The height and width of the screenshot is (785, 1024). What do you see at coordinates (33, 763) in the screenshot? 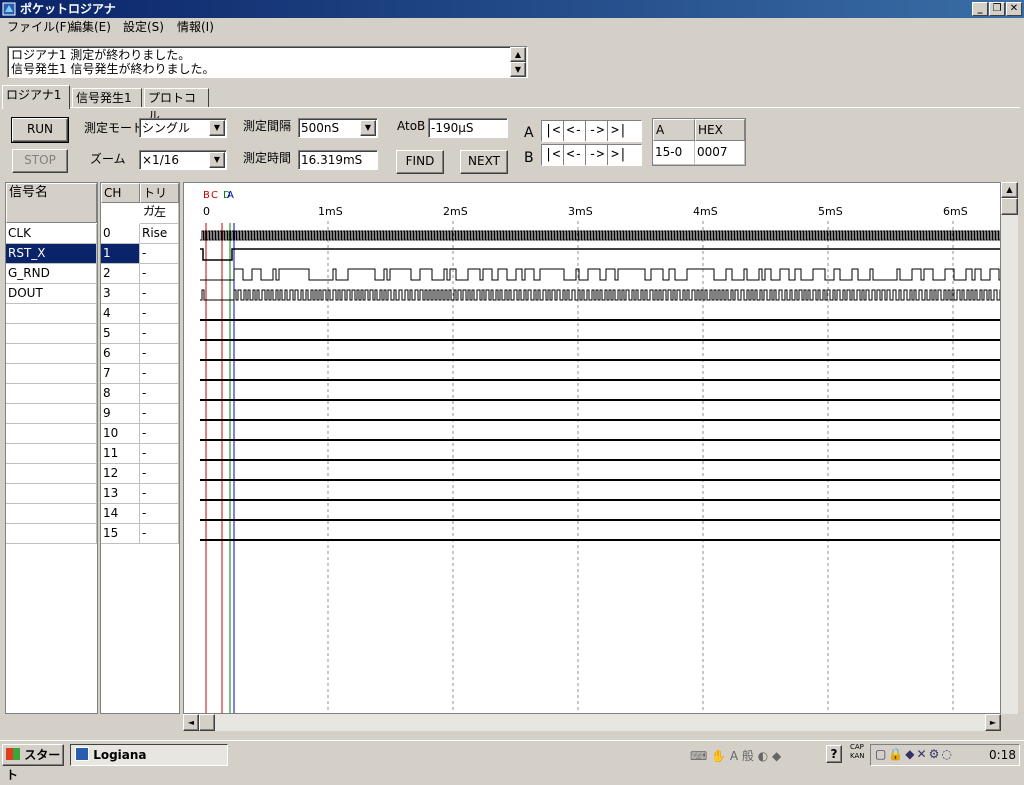
I see `start-button: スタート` at bounding box center [33, 763].